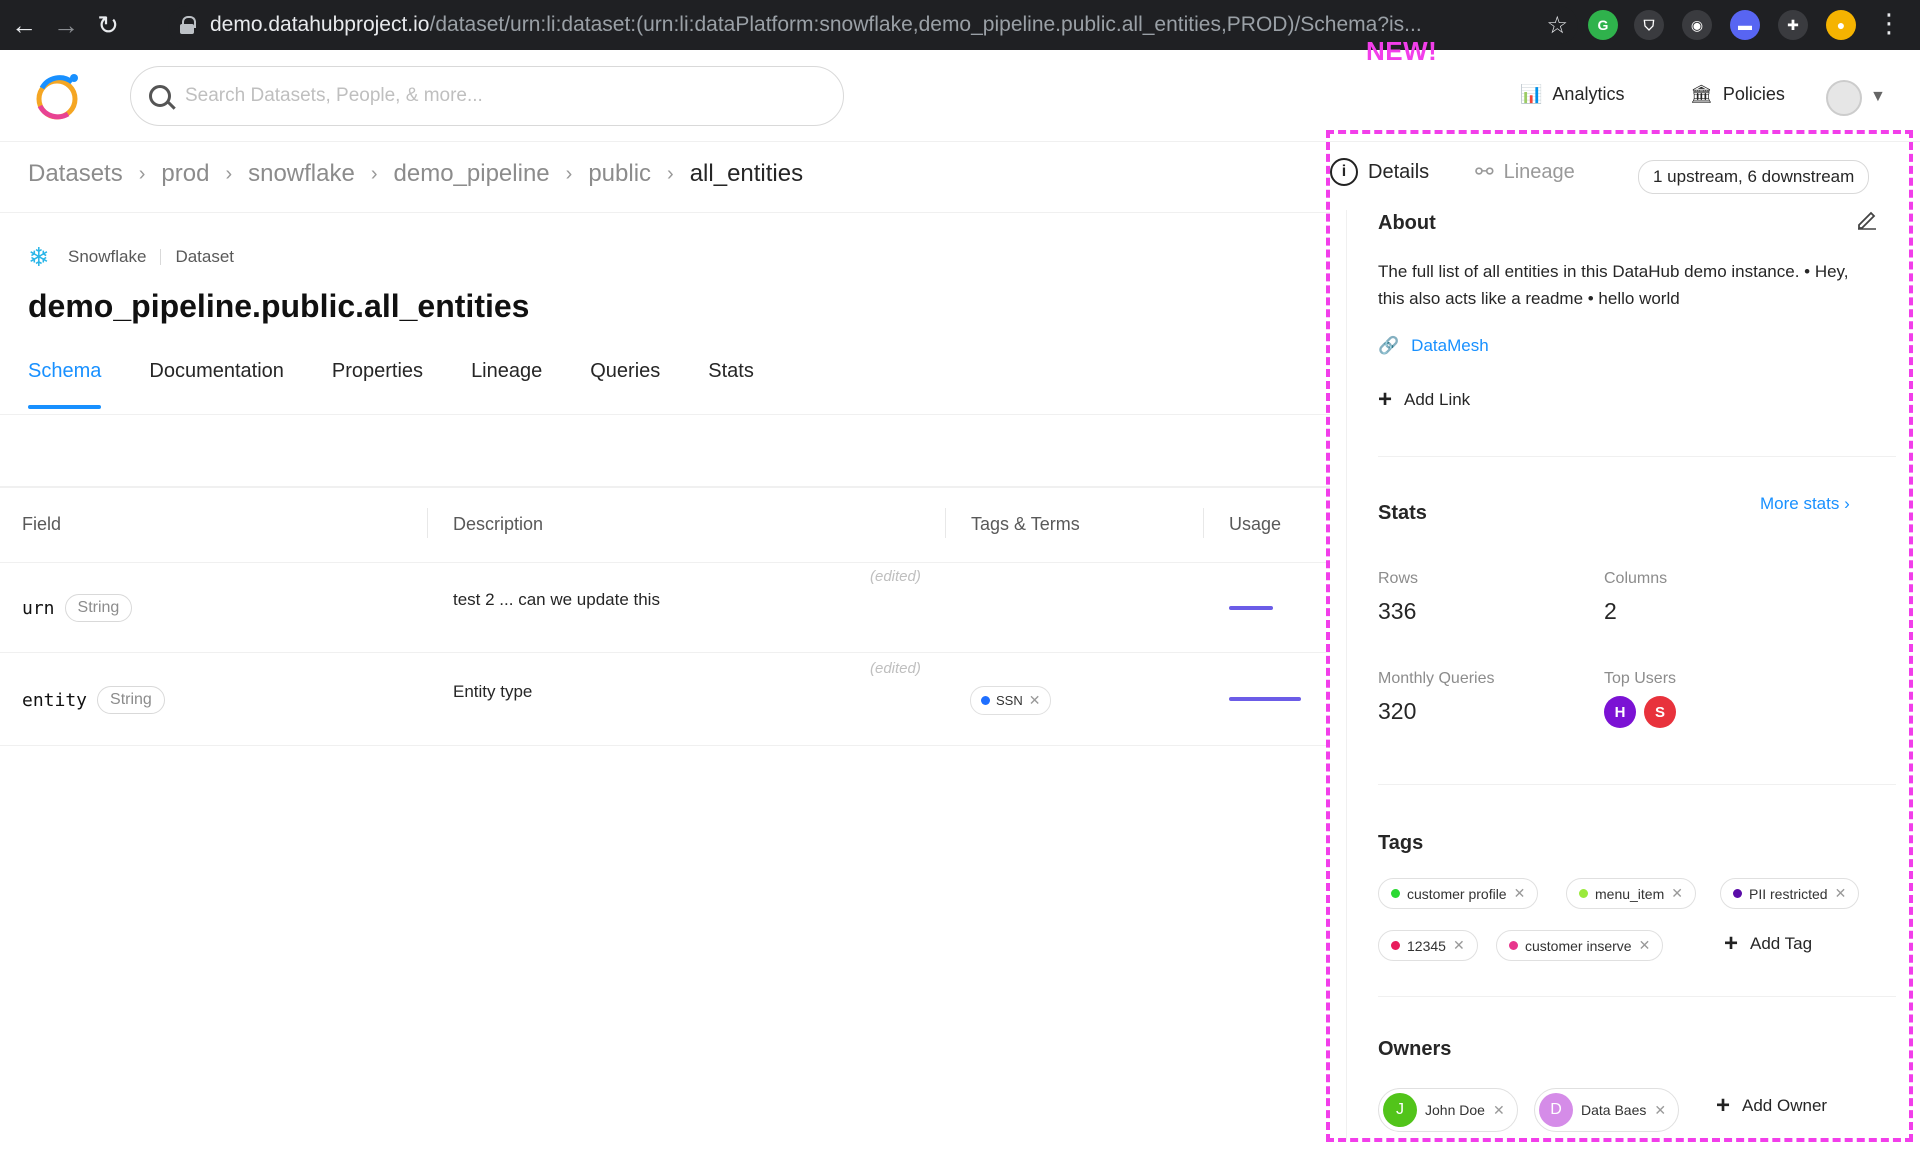 Image resolution: width=1920 pixels, height=1152 pixels. I want to click on avatar: D, so click(1556, 1110).